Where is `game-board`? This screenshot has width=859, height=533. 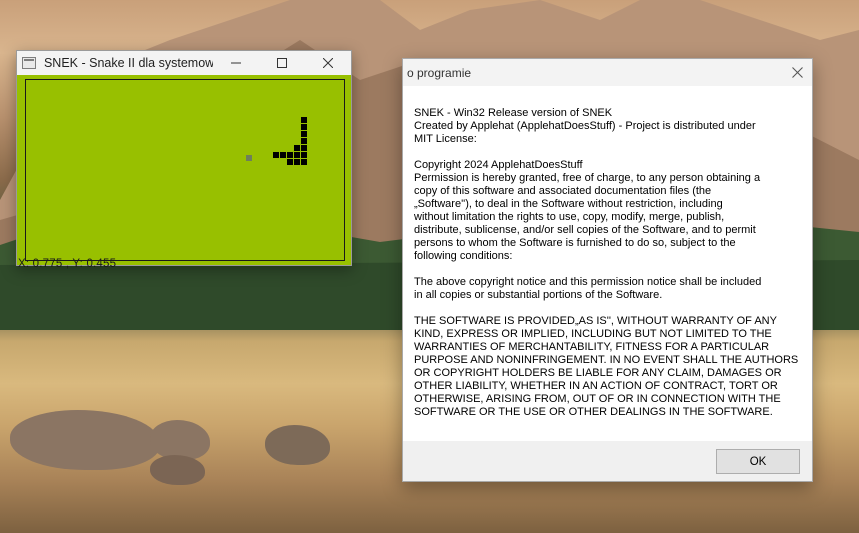
game-board is located at coordinates (185, 170).